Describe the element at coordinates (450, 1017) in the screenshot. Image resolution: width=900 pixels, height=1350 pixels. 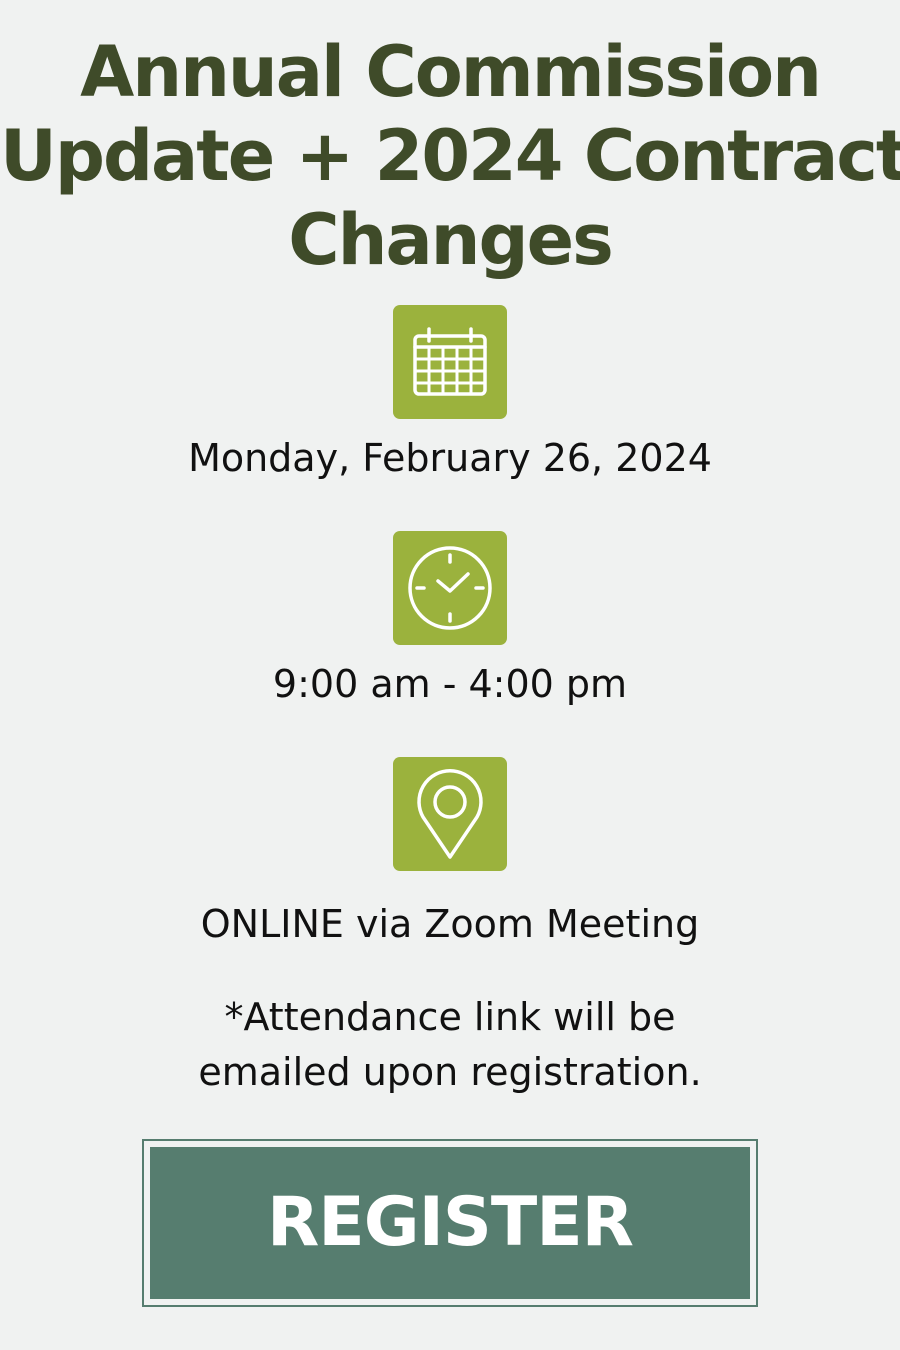
I see `attendance-note-line-1: *Attendance link will be` at that location.